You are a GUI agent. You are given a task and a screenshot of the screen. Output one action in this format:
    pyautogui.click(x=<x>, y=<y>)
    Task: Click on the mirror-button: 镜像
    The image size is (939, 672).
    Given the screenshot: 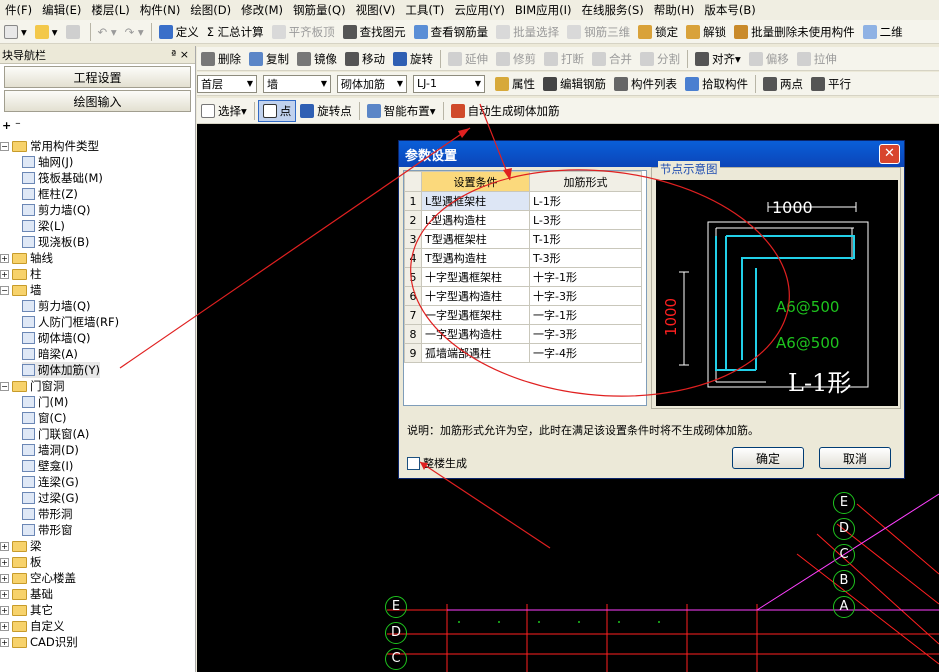 What is the action you would take?
    pyautogui.click(x=317, y=59)
    